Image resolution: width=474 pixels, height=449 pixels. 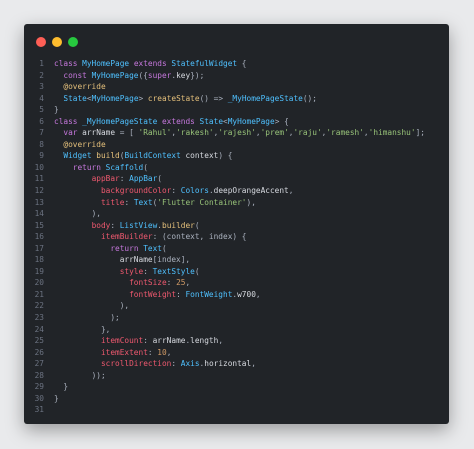 What do you see at coordinates (345, 133) in the screenshot?
I see `code-token: 'ramesh'` at bounding box center [345, 133].